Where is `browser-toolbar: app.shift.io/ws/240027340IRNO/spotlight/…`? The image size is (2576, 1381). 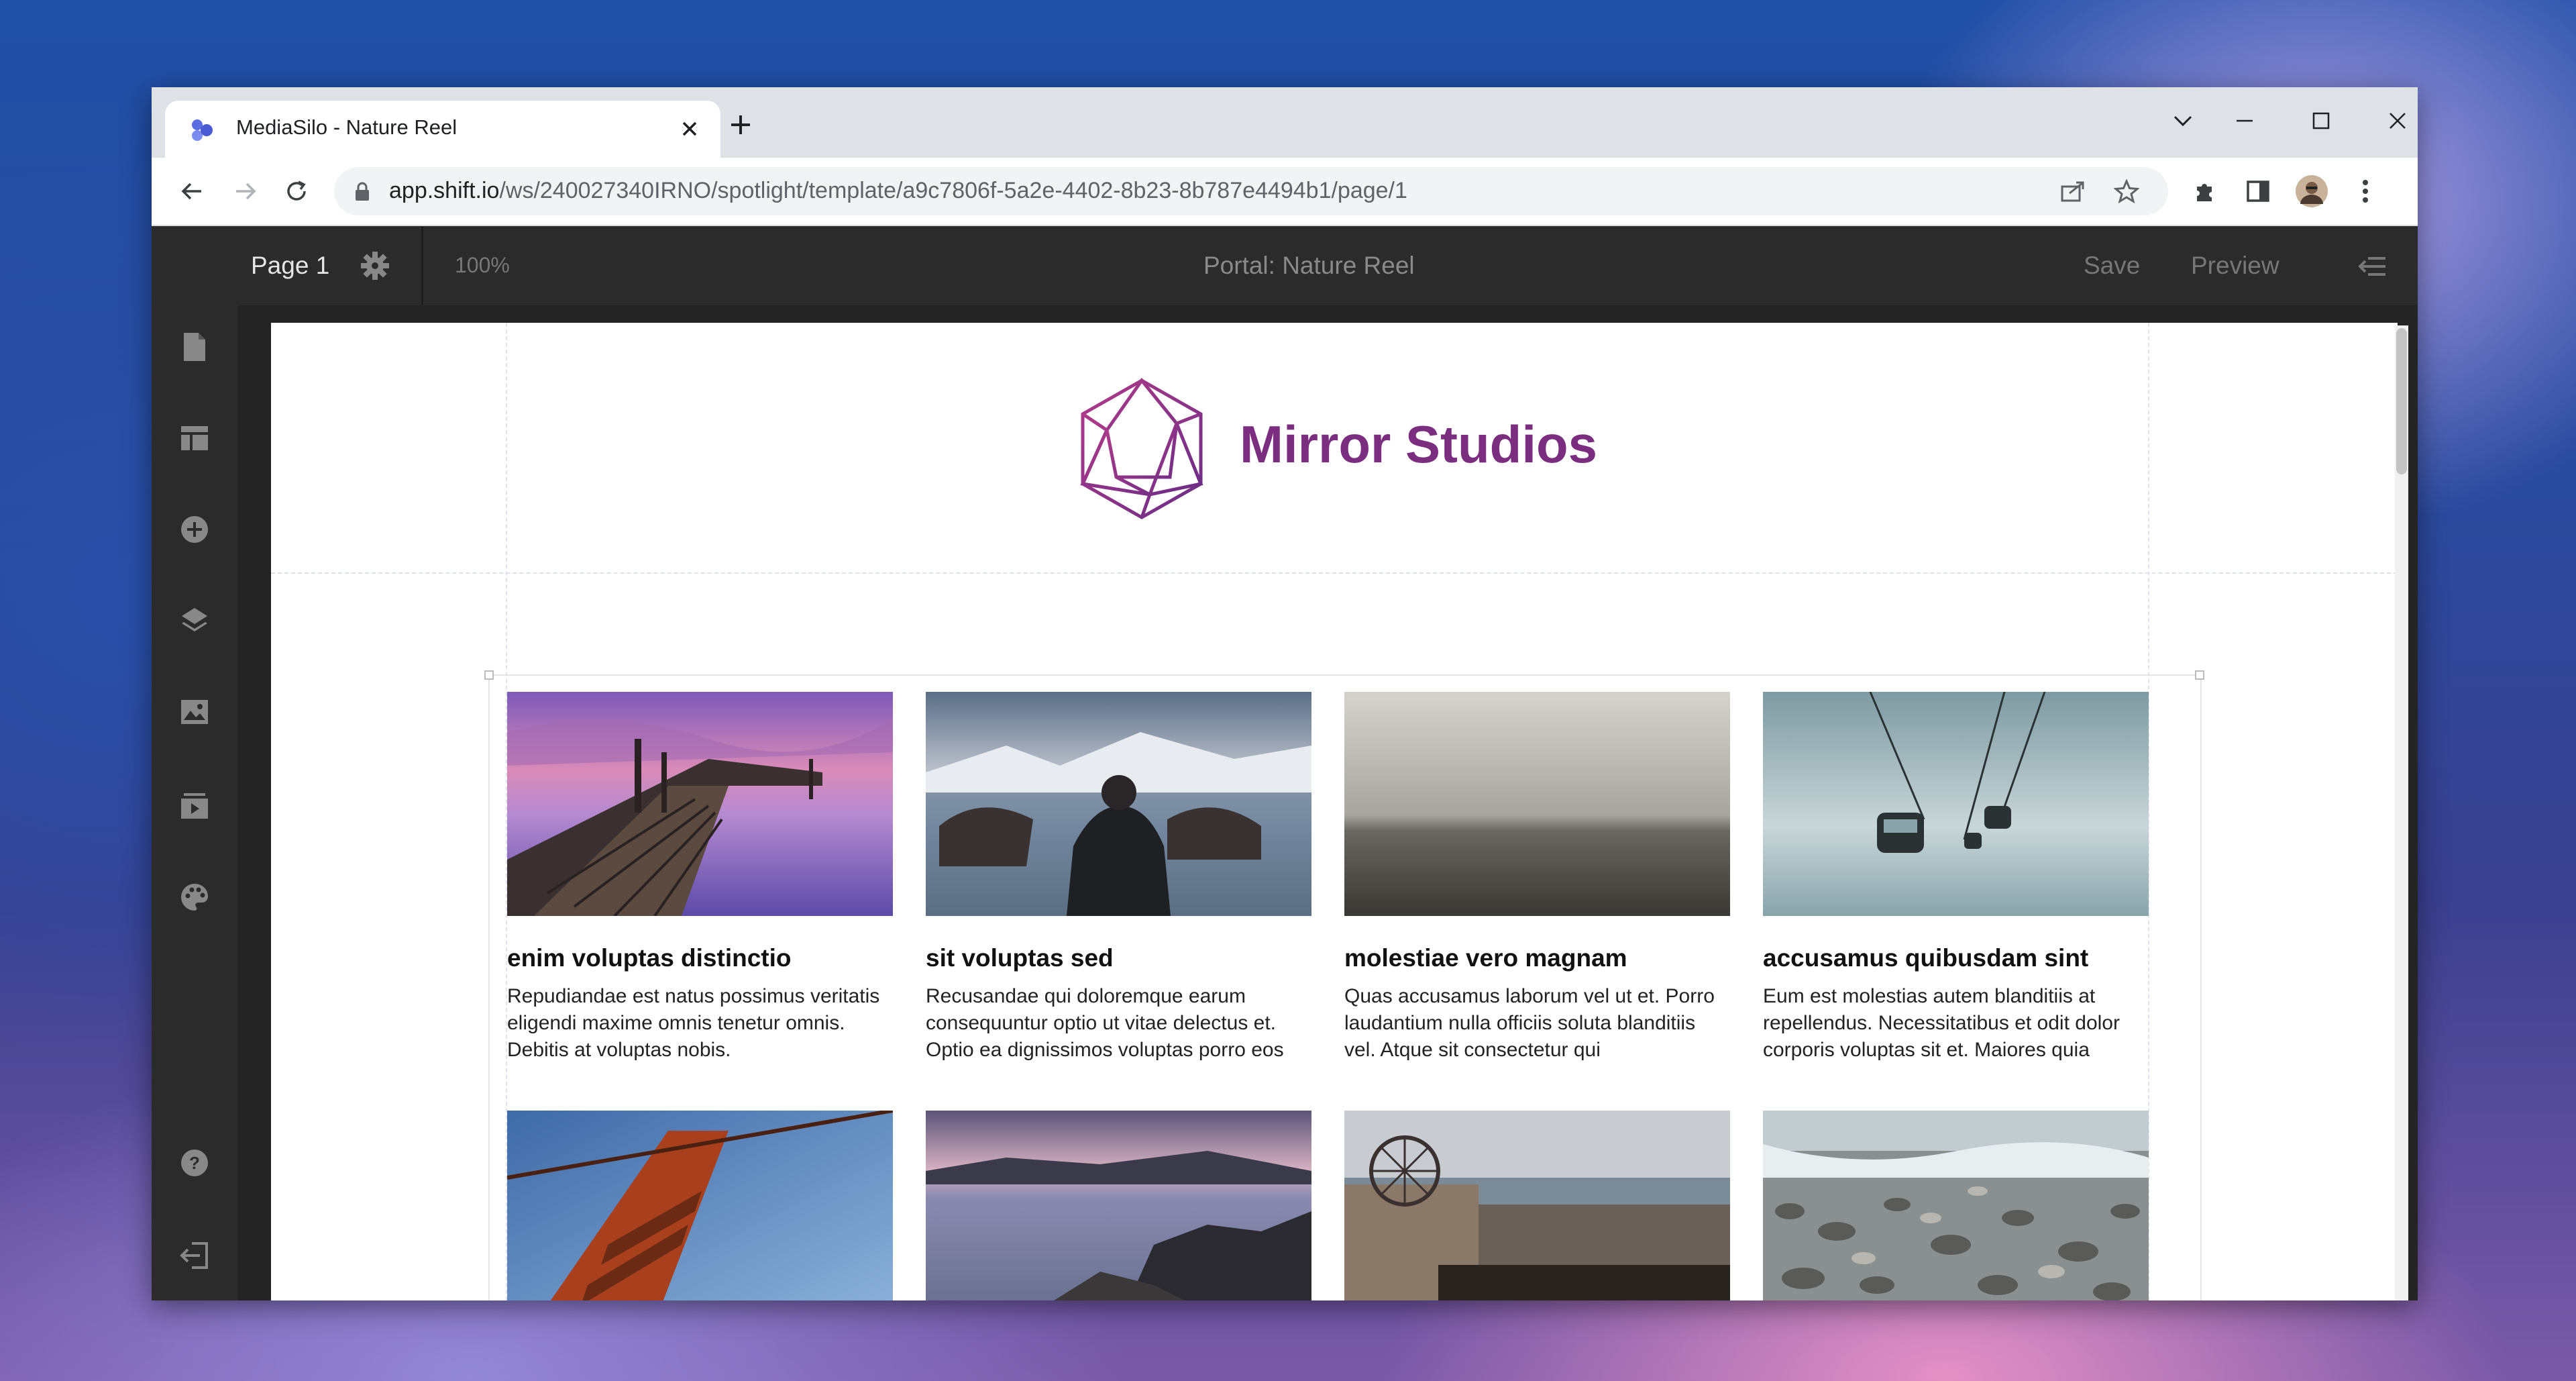 browser-toolbar: app.shift.io/ws/240027340IRNO/spotlight/… is located at coordinates (1285, 192).